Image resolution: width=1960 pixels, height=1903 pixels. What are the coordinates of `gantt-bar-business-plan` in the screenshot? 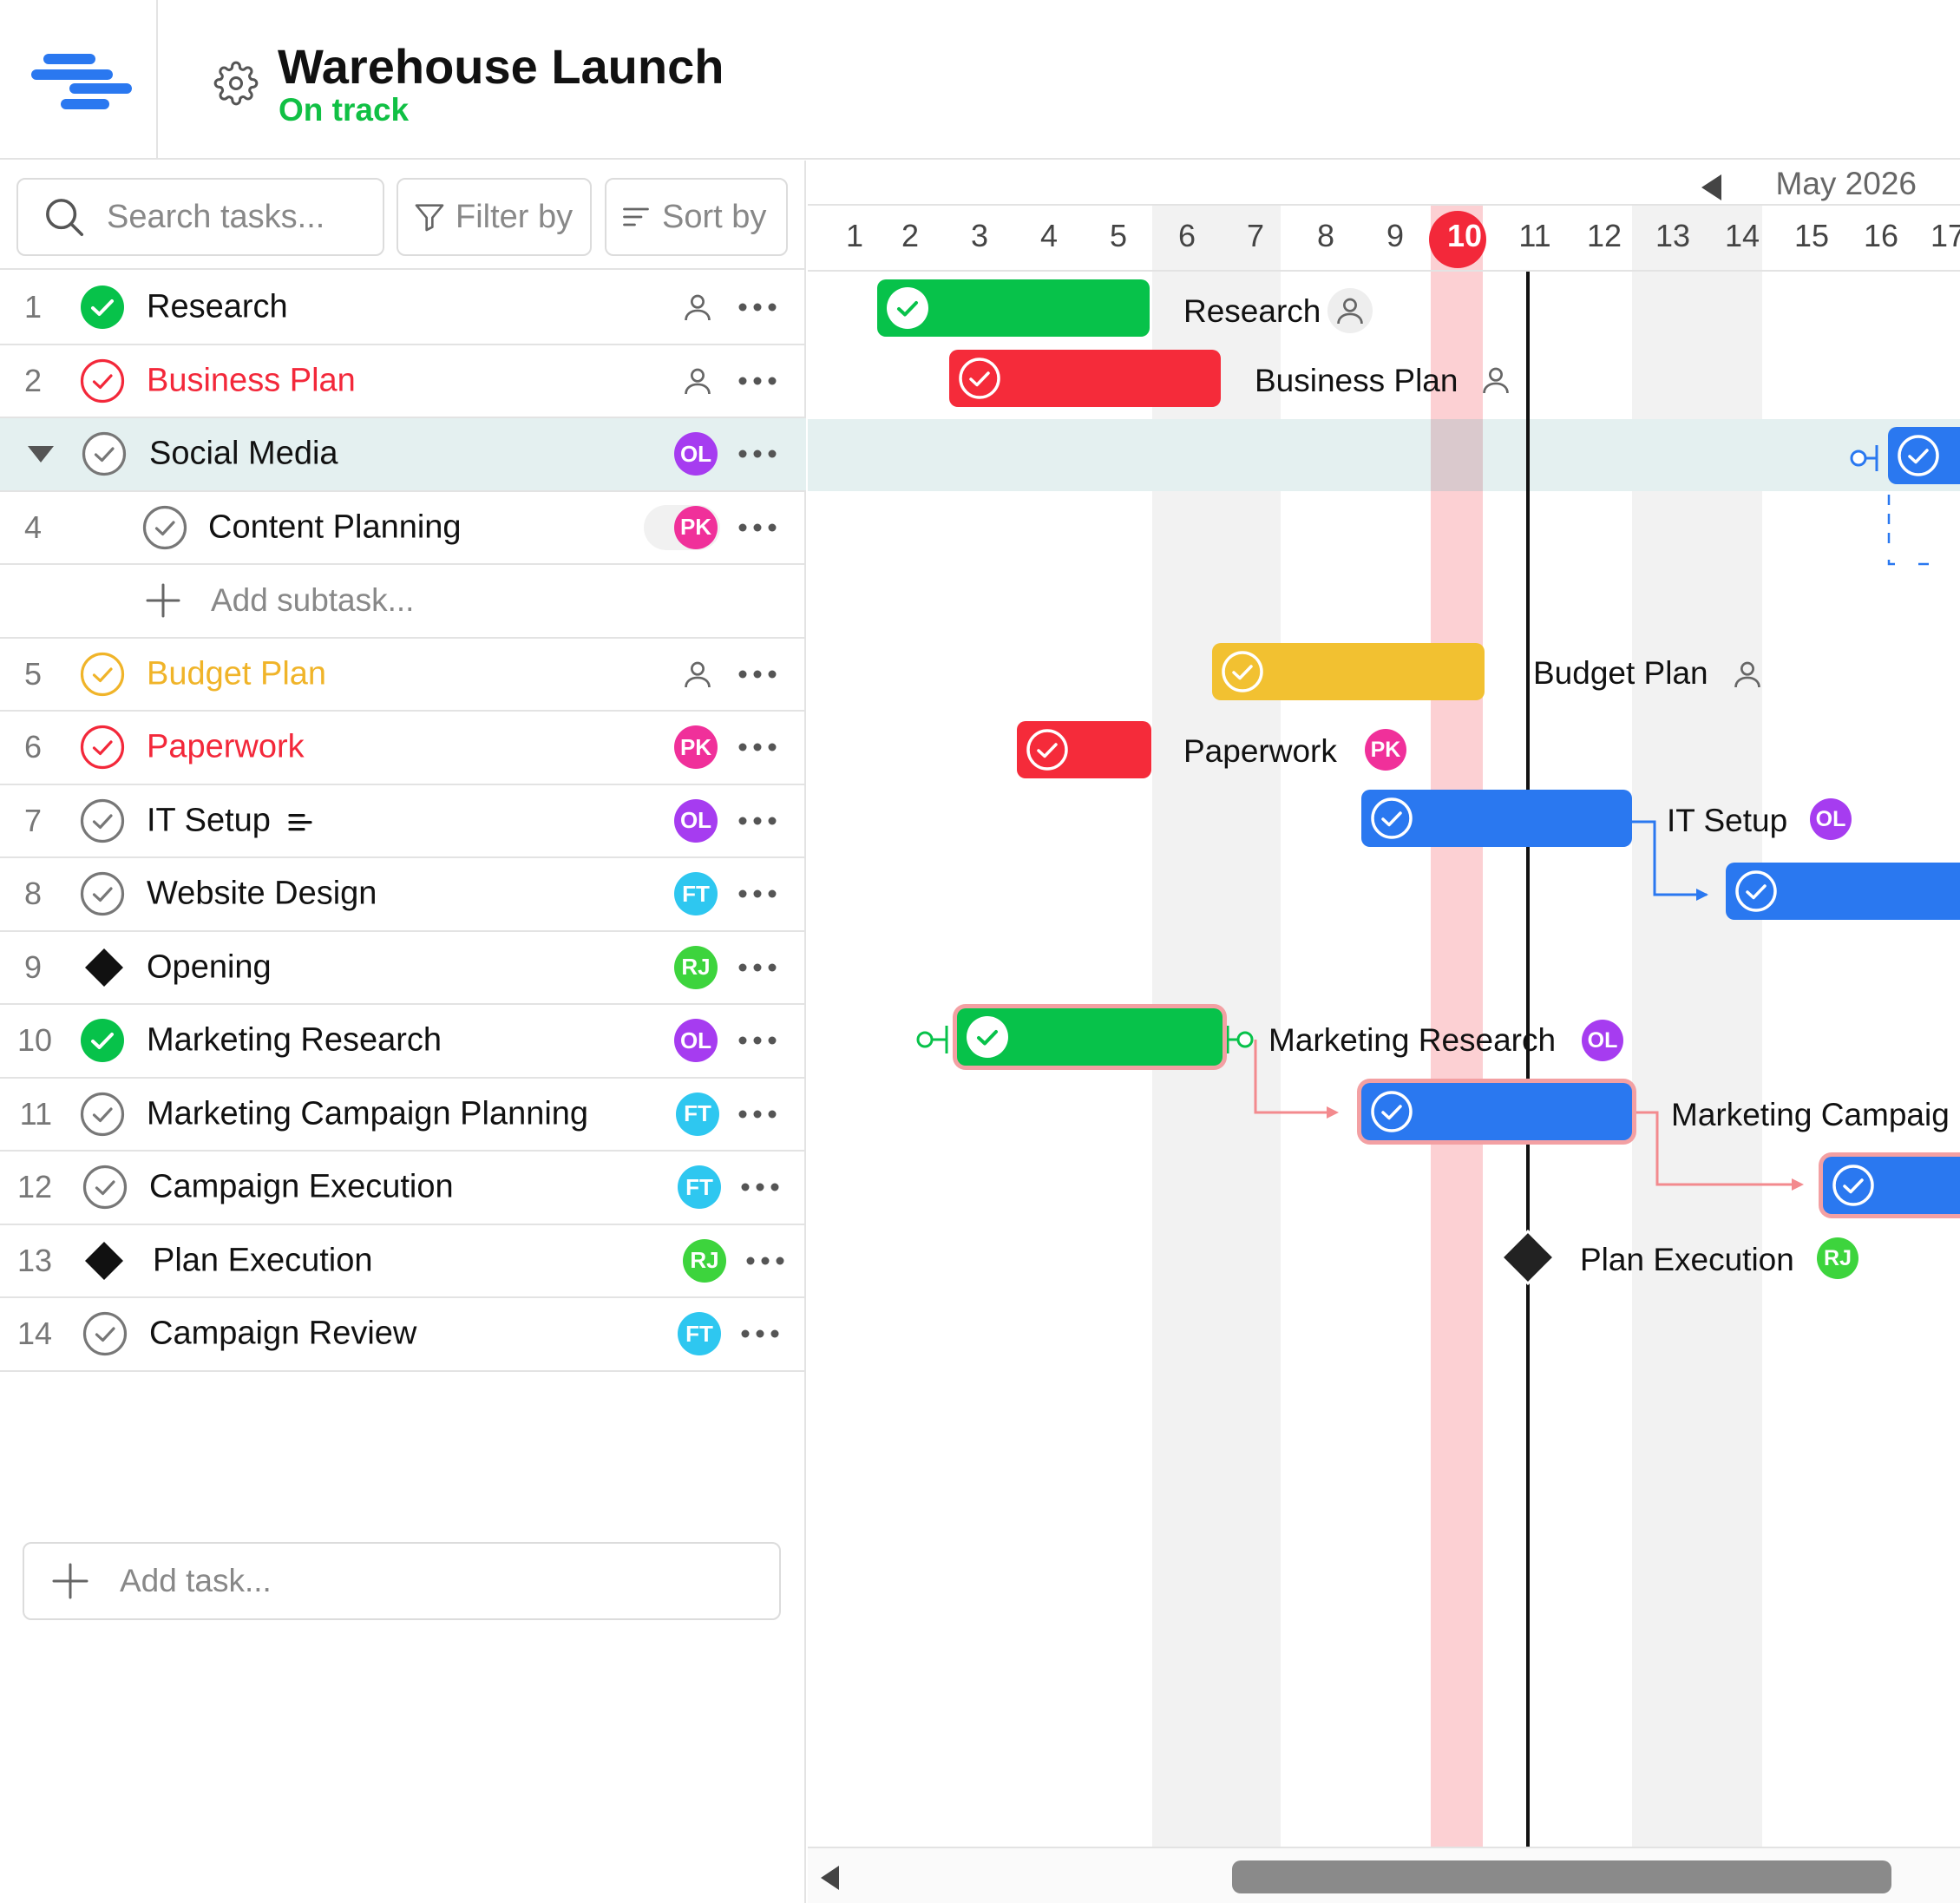 It's located at (1085, 378).